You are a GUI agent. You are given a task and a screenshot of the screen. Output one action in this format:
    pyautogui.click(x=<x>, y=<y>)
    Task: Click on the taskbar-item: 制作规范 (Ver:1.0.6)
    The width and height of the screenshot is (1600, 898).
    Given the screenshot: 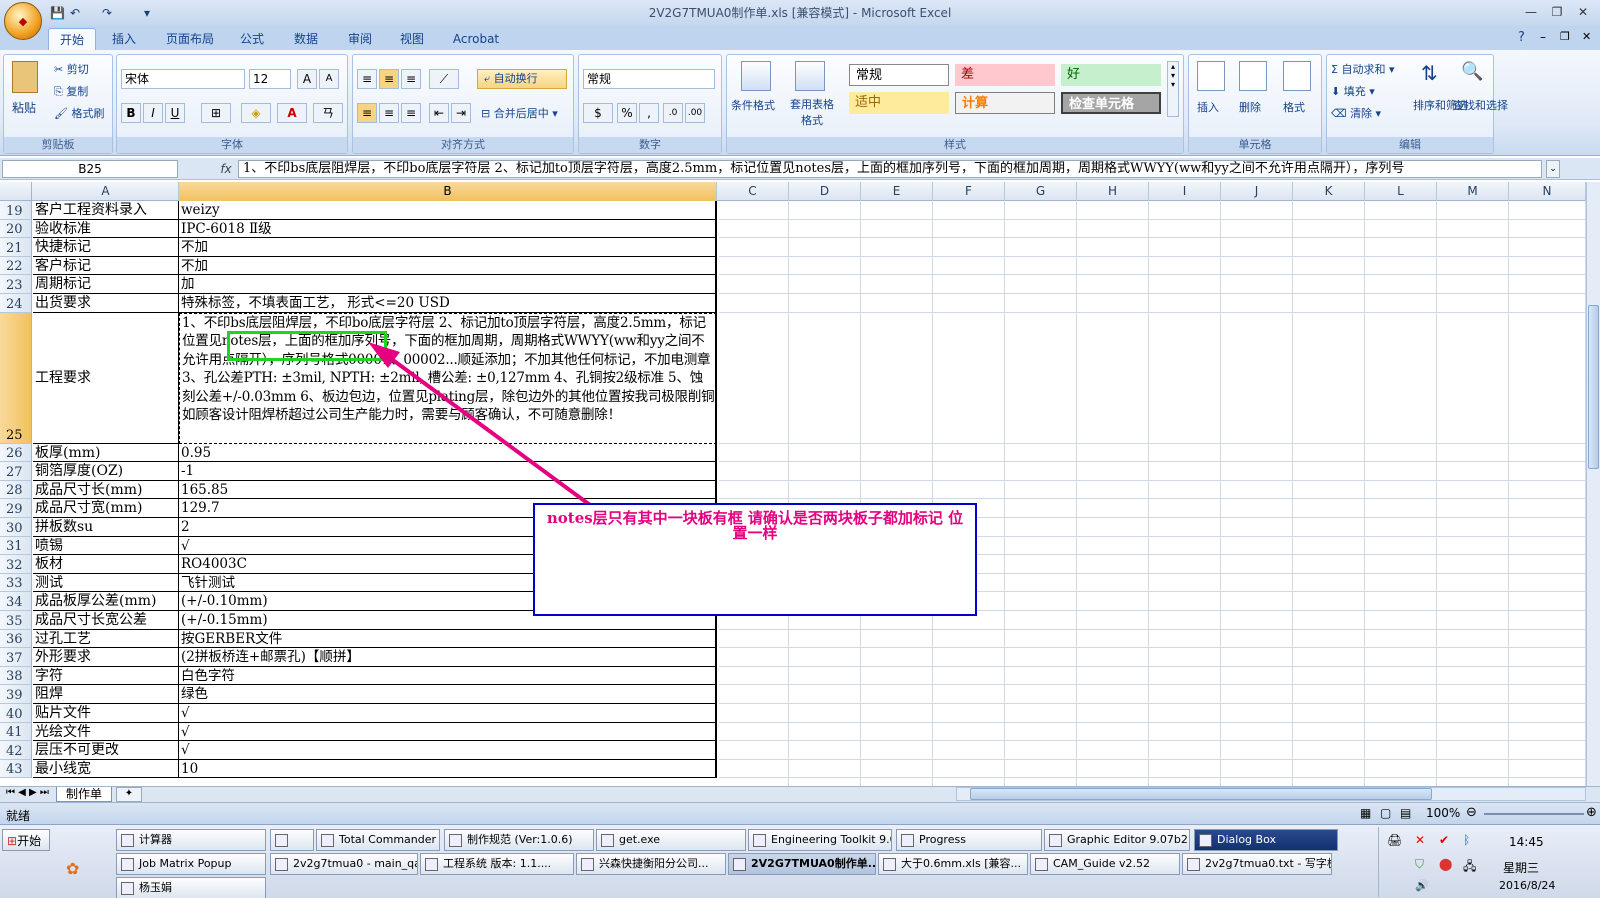 What is the action you would take?
    pyautogui.click(x=519, y=840)
    